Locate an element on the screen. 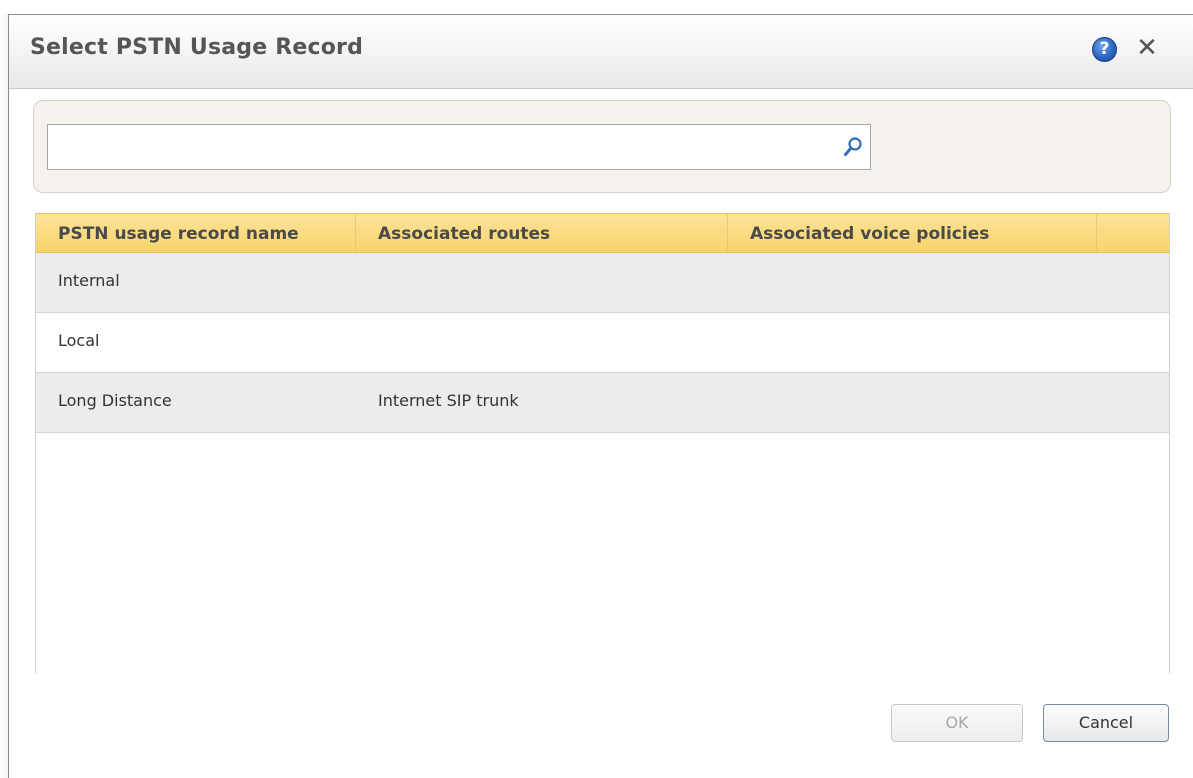 The height and width of the screenshot is (778, 1193). cell-record-name: Local is located at coordinates (79, 340).